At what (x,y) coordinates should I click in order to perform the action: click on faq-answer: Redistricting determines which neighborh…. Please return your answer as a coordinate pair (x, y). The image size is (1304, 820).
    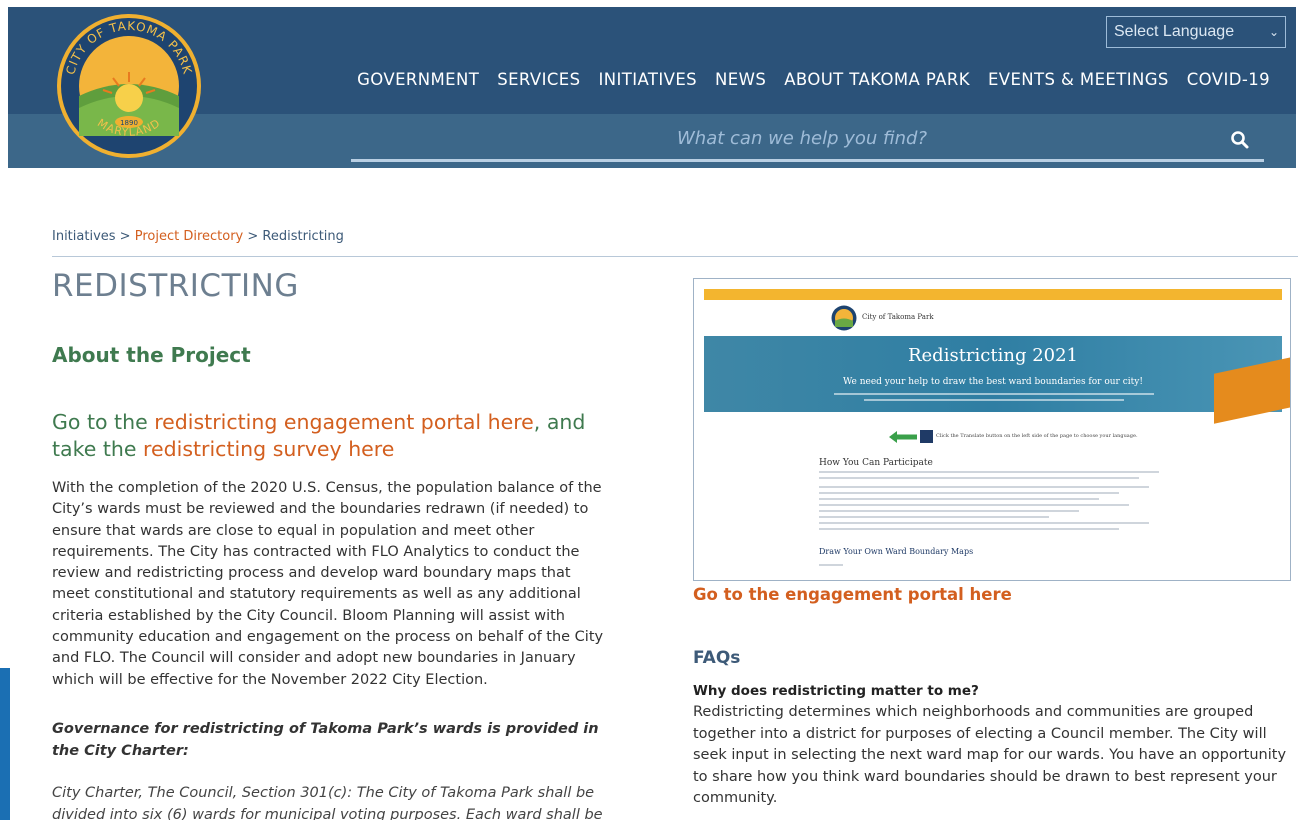
    Looking at the image, I should click on (990, 755).